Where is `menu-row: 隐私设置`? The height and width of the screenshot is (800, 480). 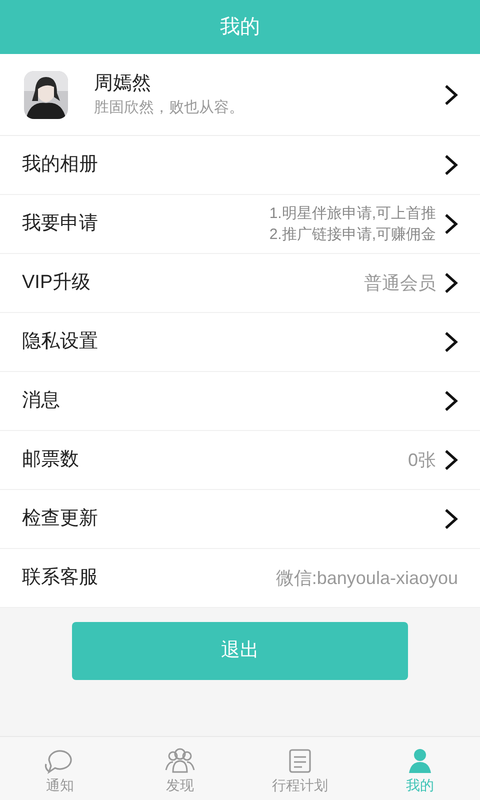 menu-row: 隐私设置 is located at coordinates (240, 342).